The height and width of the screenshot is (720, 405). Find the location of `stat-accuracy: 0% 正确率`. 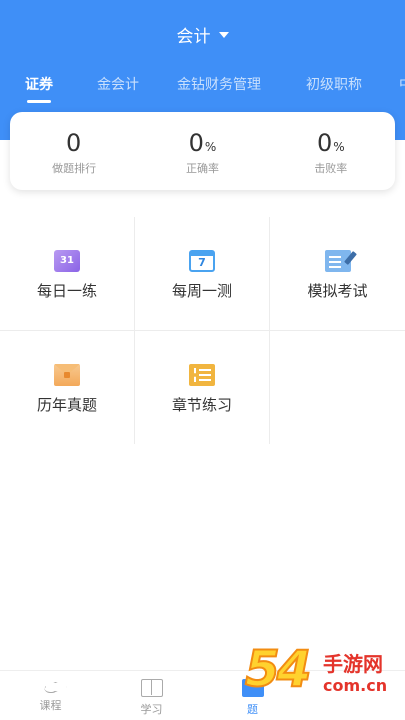

stat-accuracy: 0% 正确率 is located at coordinates (202, 151).